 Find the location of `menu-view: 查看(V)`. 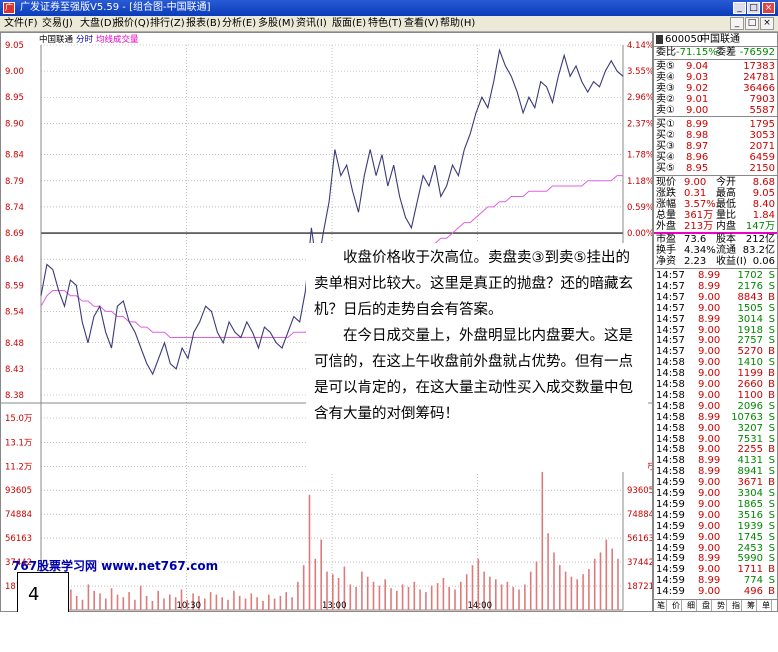

menu-view: 查看(V) is located at coordinates (421, 23).